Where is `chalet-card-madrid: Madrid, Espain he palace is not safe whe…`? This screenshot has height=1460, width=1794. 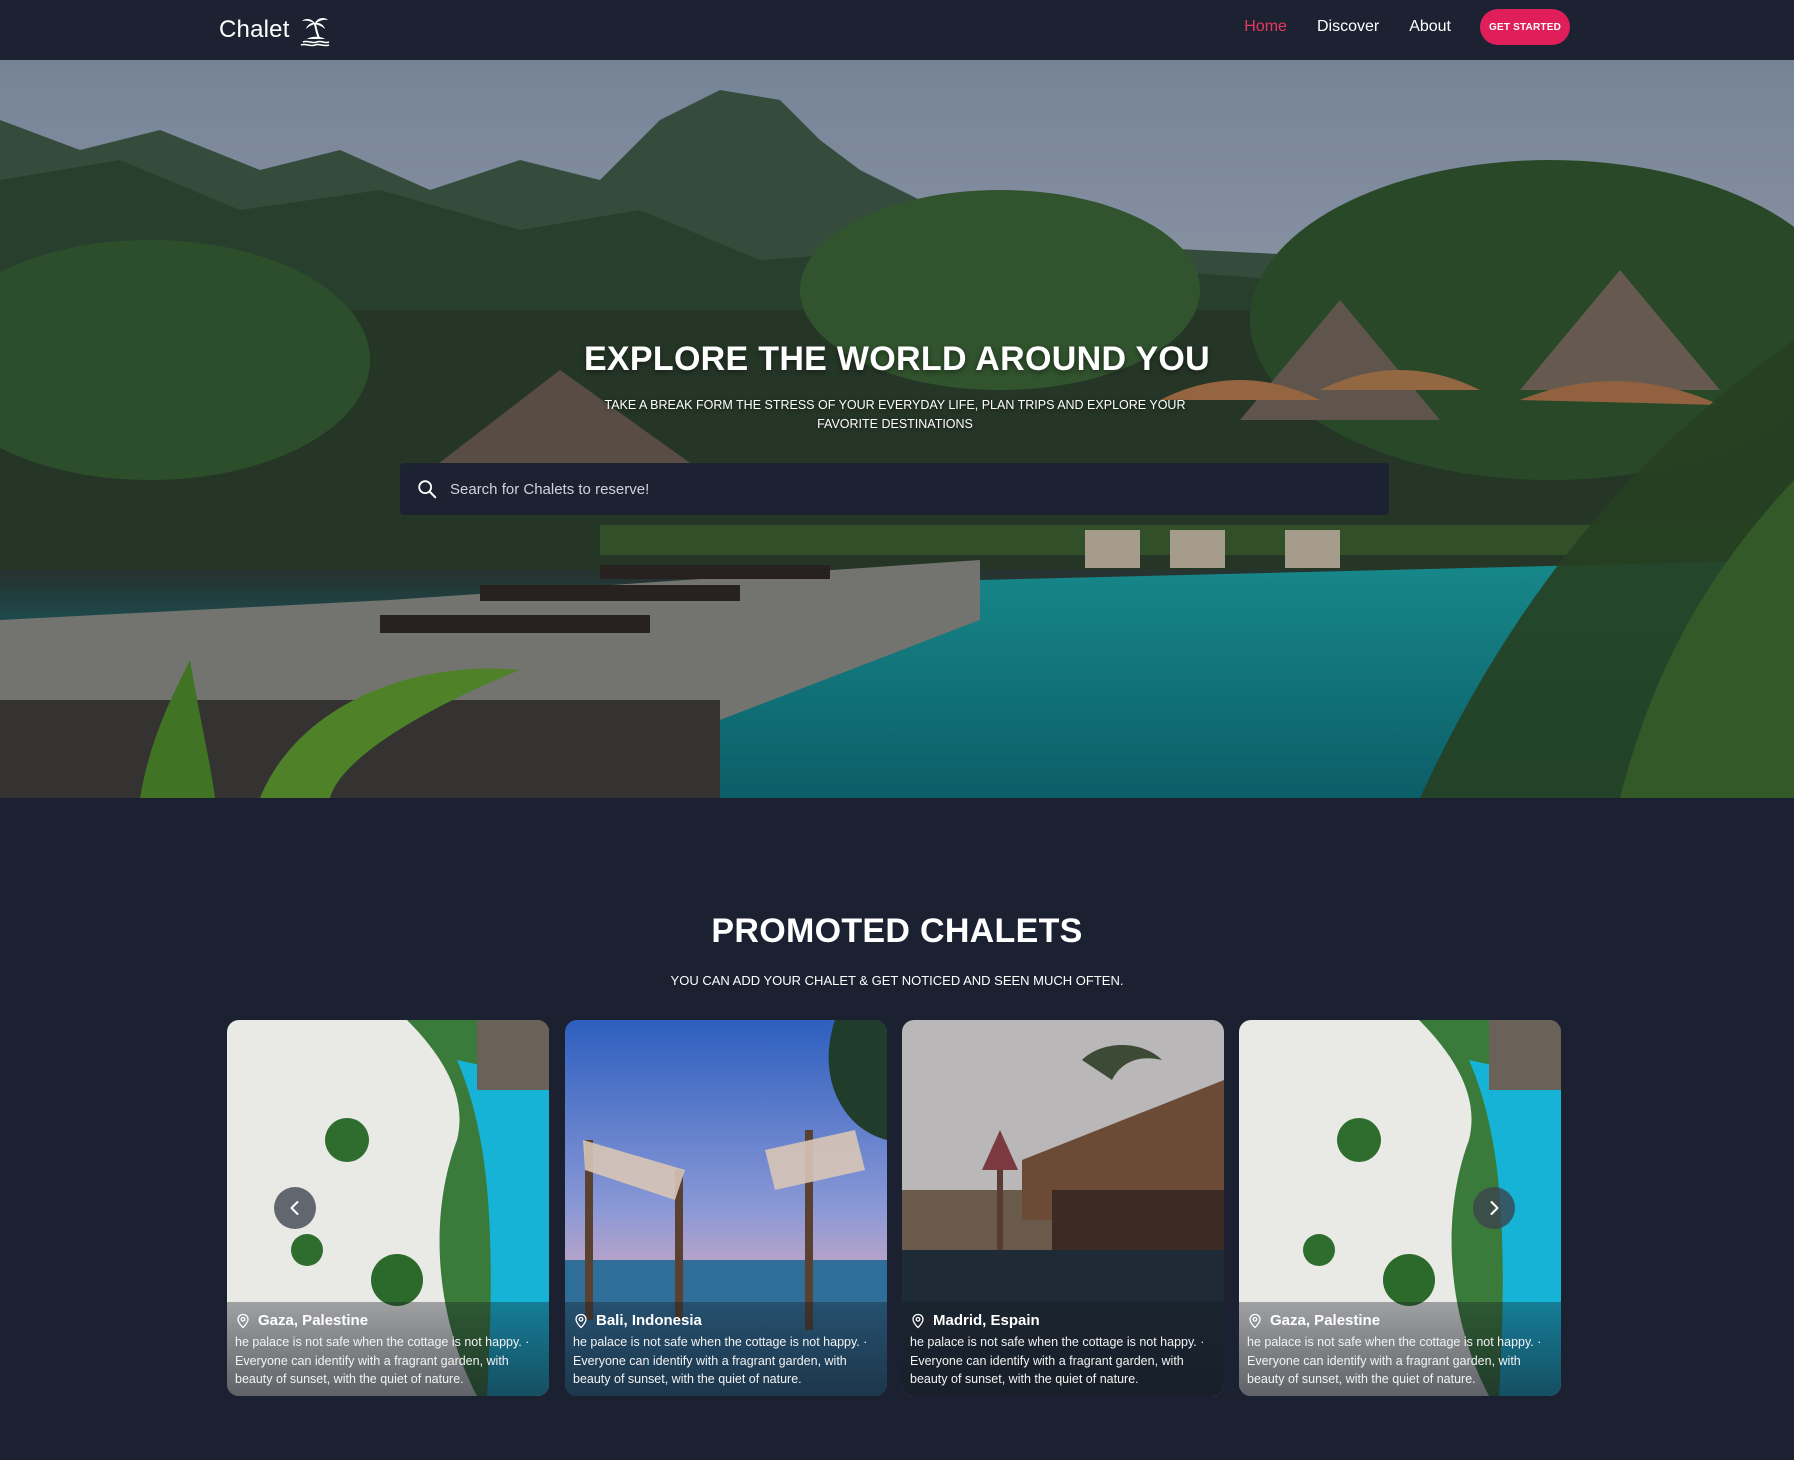 chalet-card-madrid: Madrid, Espain he palace is not safe whe… is located at coordinates (1063, 1208).